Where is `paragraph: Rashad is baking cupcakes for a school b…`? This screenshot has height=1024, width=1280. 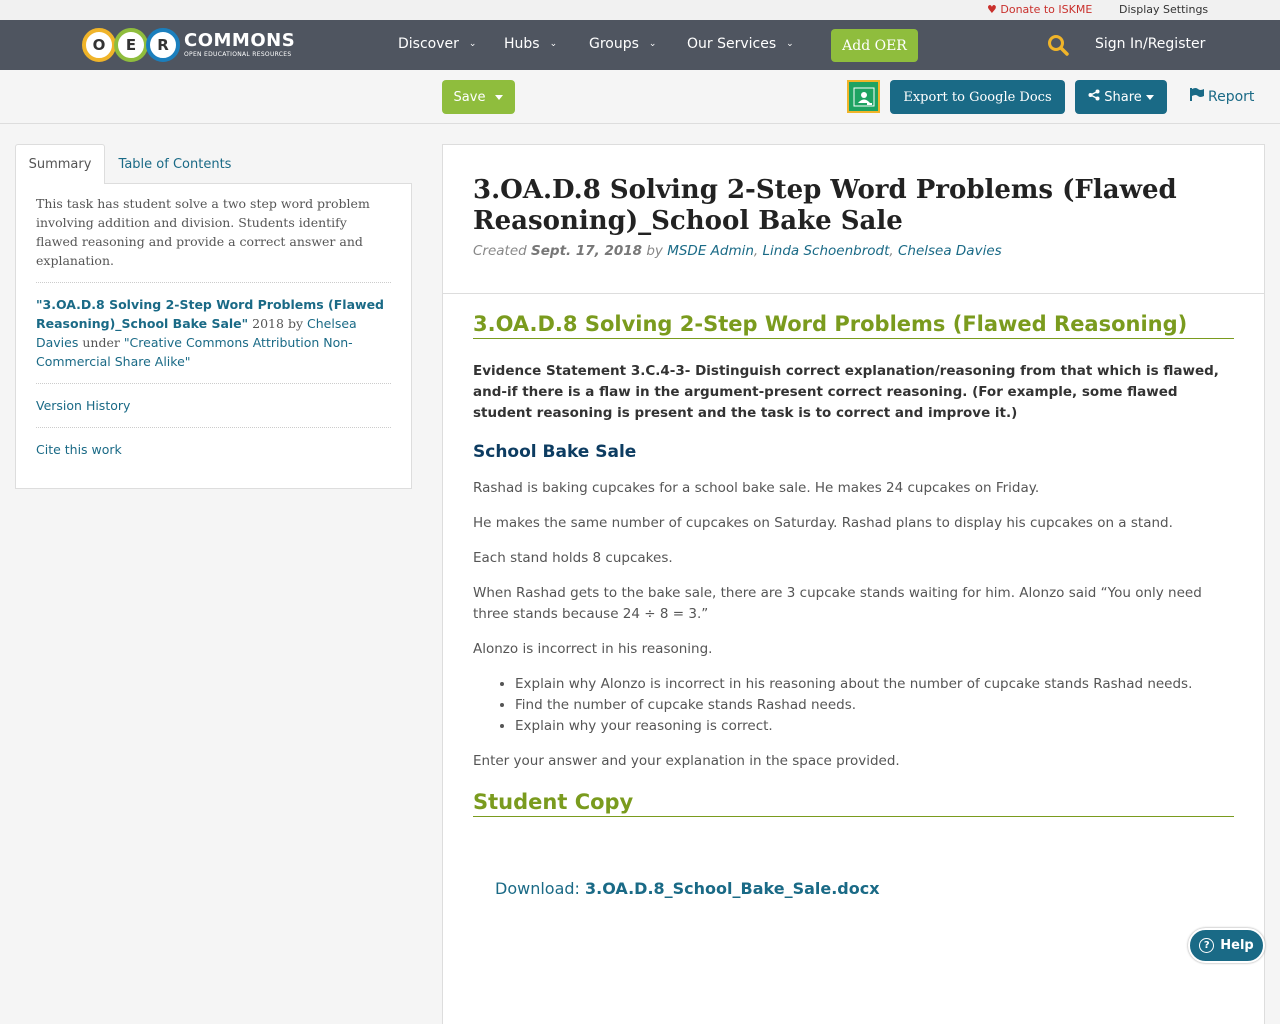 paragraph: Rashad is baking cupcakes for a school b… is located at coordinates (756, 488).